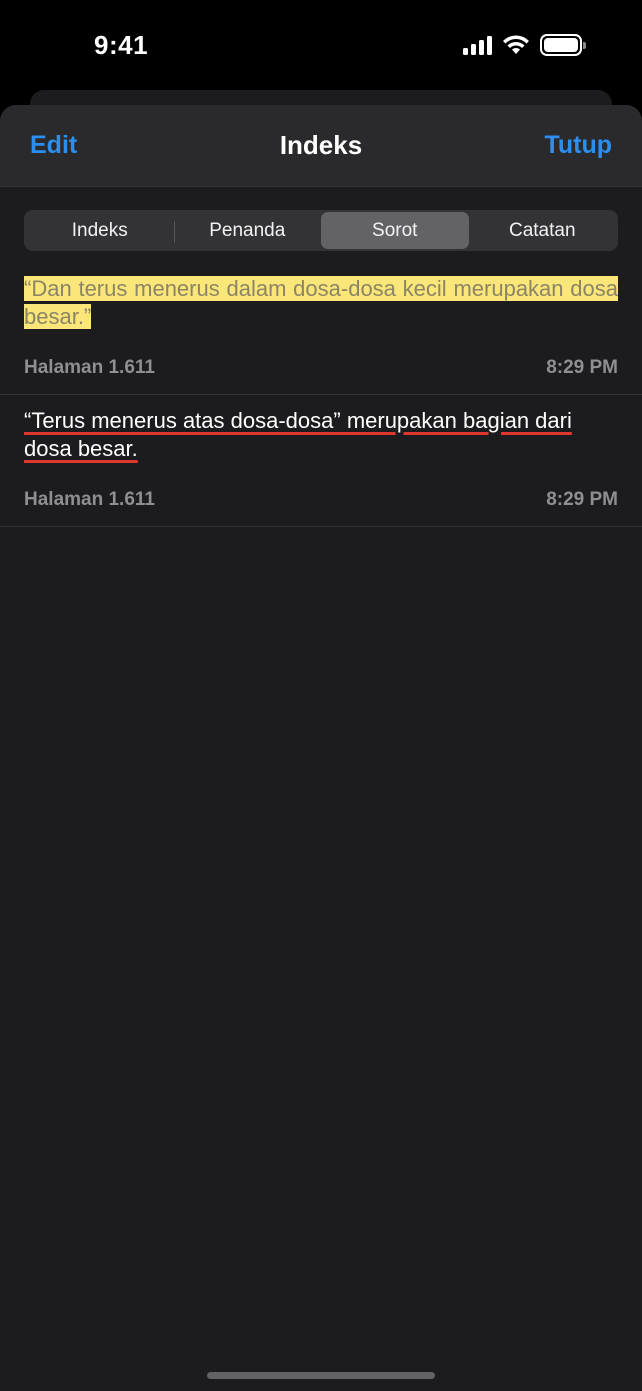 This screenshot has height=1391, width=642. I want to click on navigation-bar: Edit Indeks Tutup, so click(321, 146).